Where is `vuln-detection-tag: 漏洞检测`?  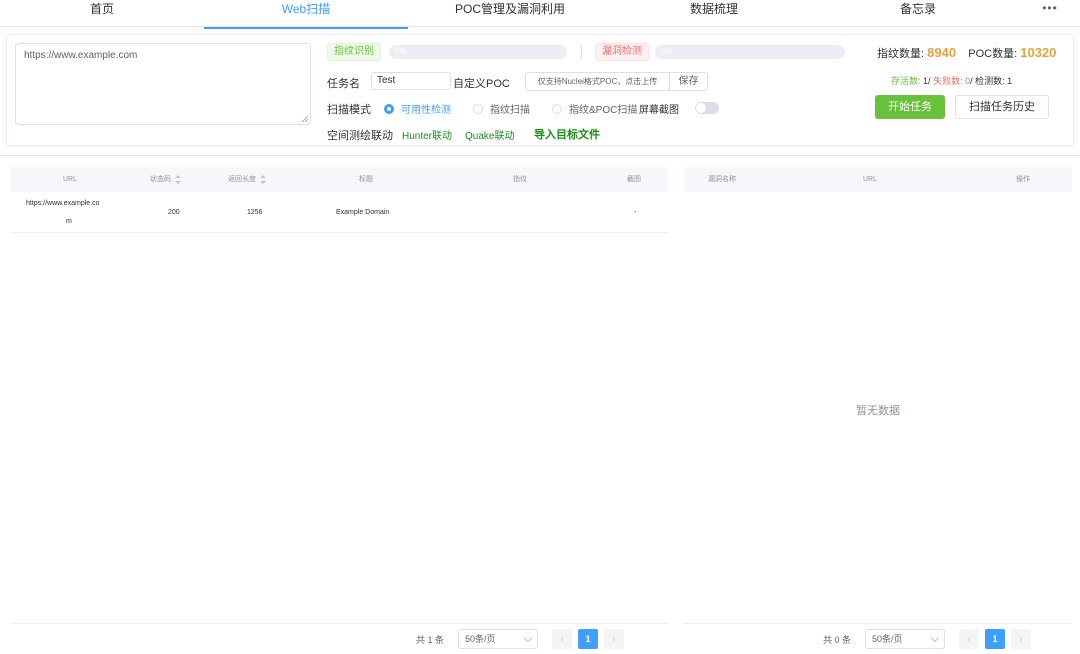 vuln-detection-tag: 漏洞检测 is located at coordinates (622, 52).